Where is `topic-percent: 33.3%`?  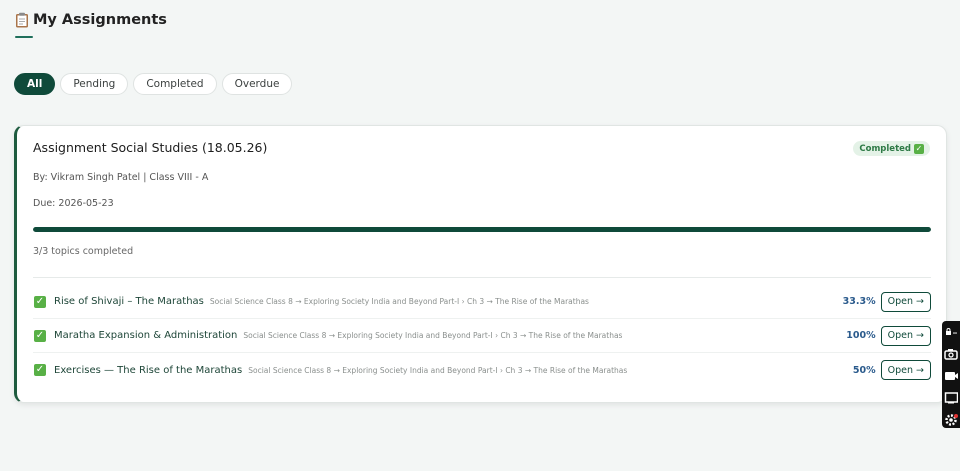 topic-percent: 33.3% is located at coordinates (859, 301).